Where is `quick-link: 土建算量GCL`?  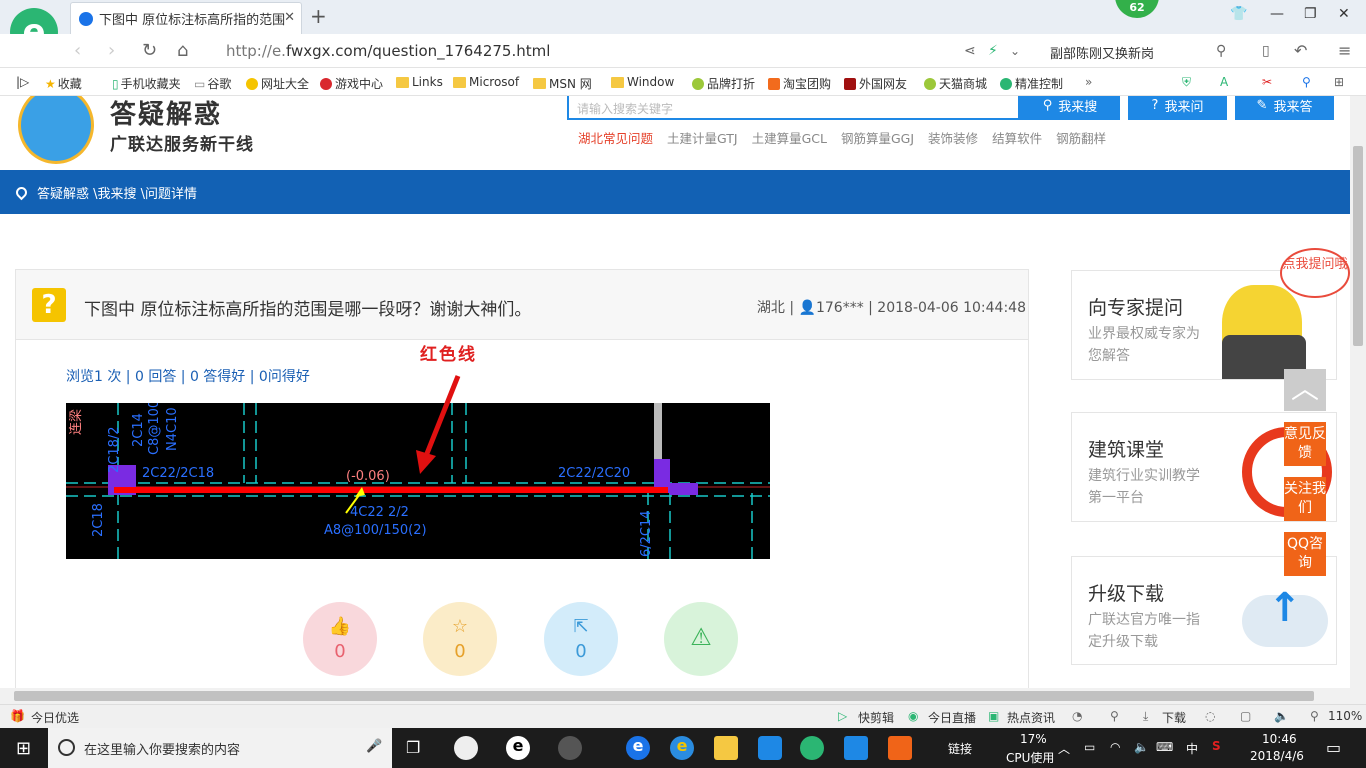
quick-link: 土建算量GCL is located at coordinates (789, 138).